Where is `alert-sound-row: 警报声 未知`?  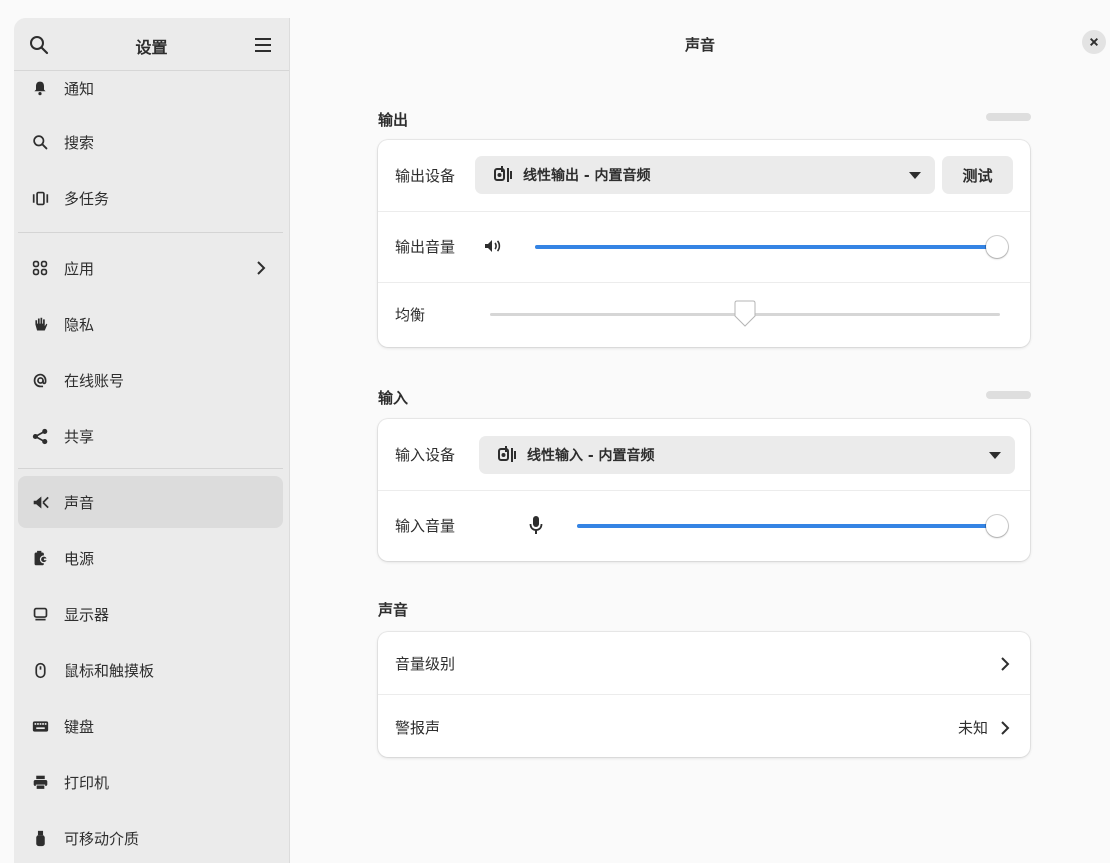 alert-sound-row: 警报声 未知 is located at coordinates (704, 726).